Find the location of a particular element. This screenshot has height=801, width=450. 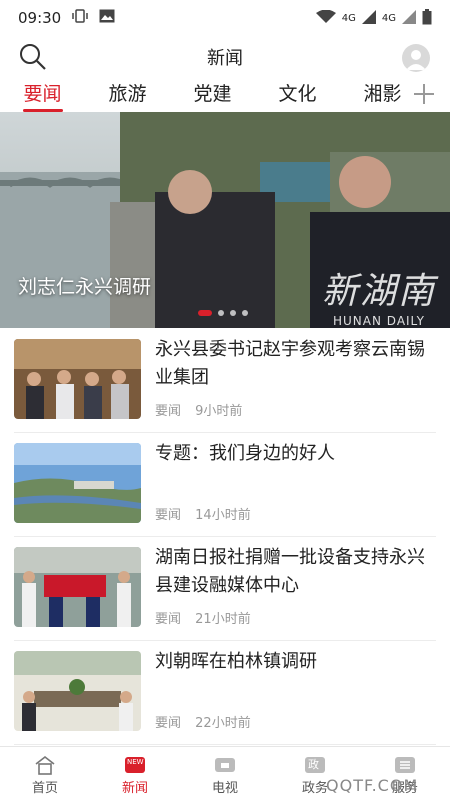

nav-badge: NEW is located at coordinates (135, 762).